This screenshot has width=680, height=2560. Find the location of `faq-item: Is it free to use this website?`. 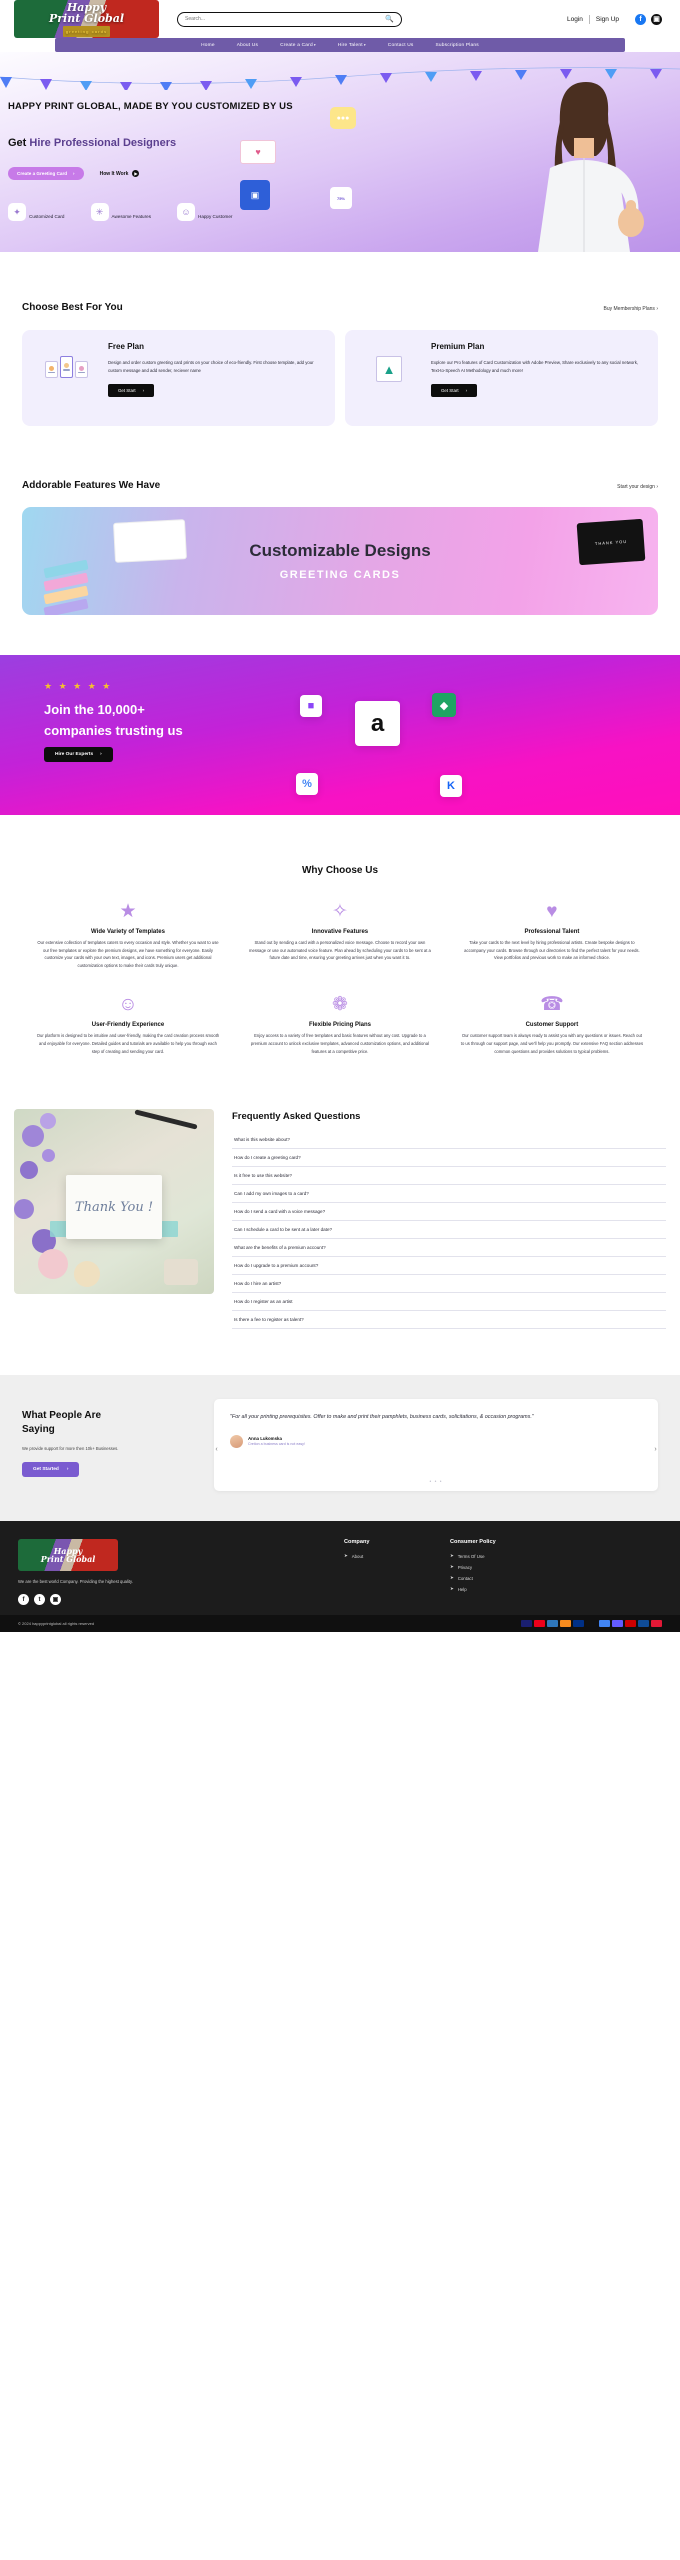

faq-item: Is it free to use this website? is located at coordinates (449, 1176).